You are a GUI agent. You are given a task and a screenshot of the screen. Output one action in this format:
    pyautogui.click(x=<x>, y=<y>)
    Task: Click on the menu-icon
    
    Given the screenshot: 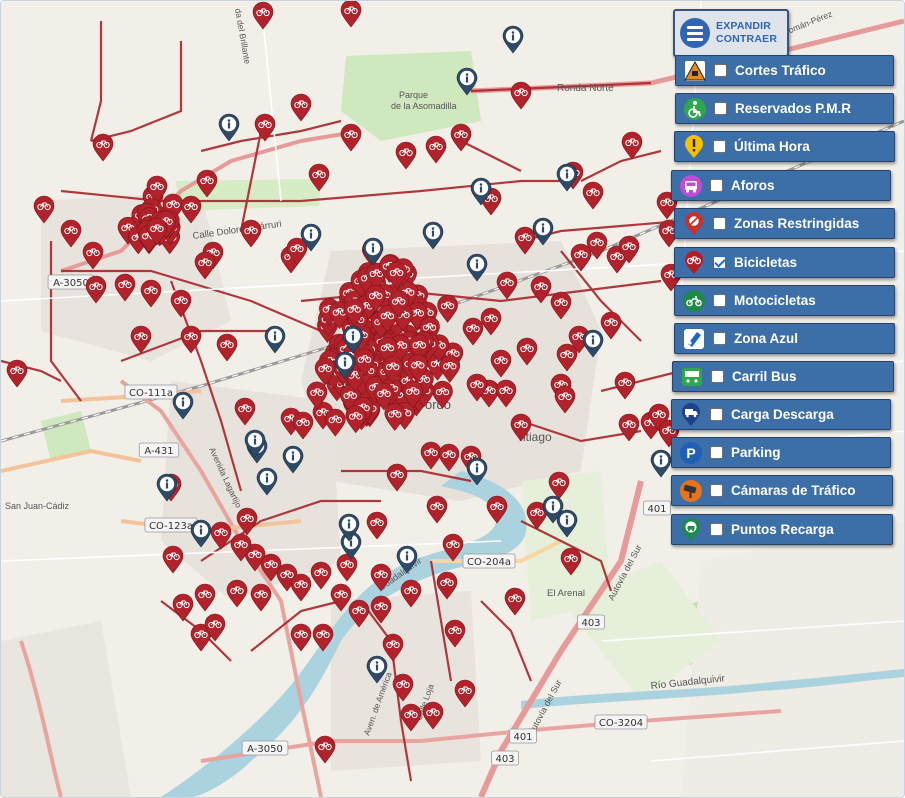 What is the action you would take?
    pyautogui.click(x=695, y=33)
    